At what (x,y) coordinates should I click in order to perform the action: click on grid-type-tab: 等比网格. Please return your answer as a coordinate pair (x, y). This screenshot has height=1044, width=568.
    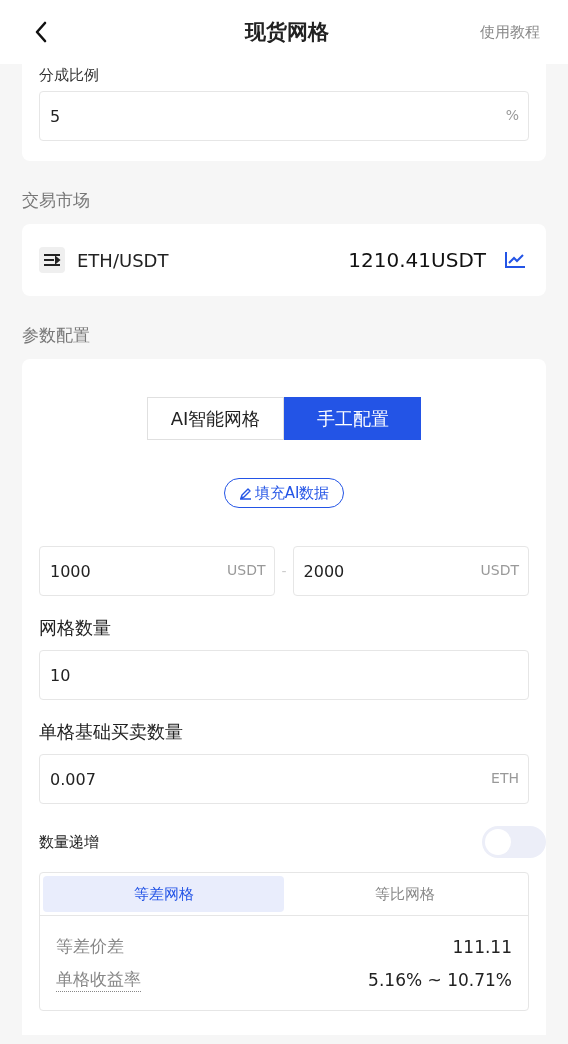
    Looking at the image, I should click on (404, 894).